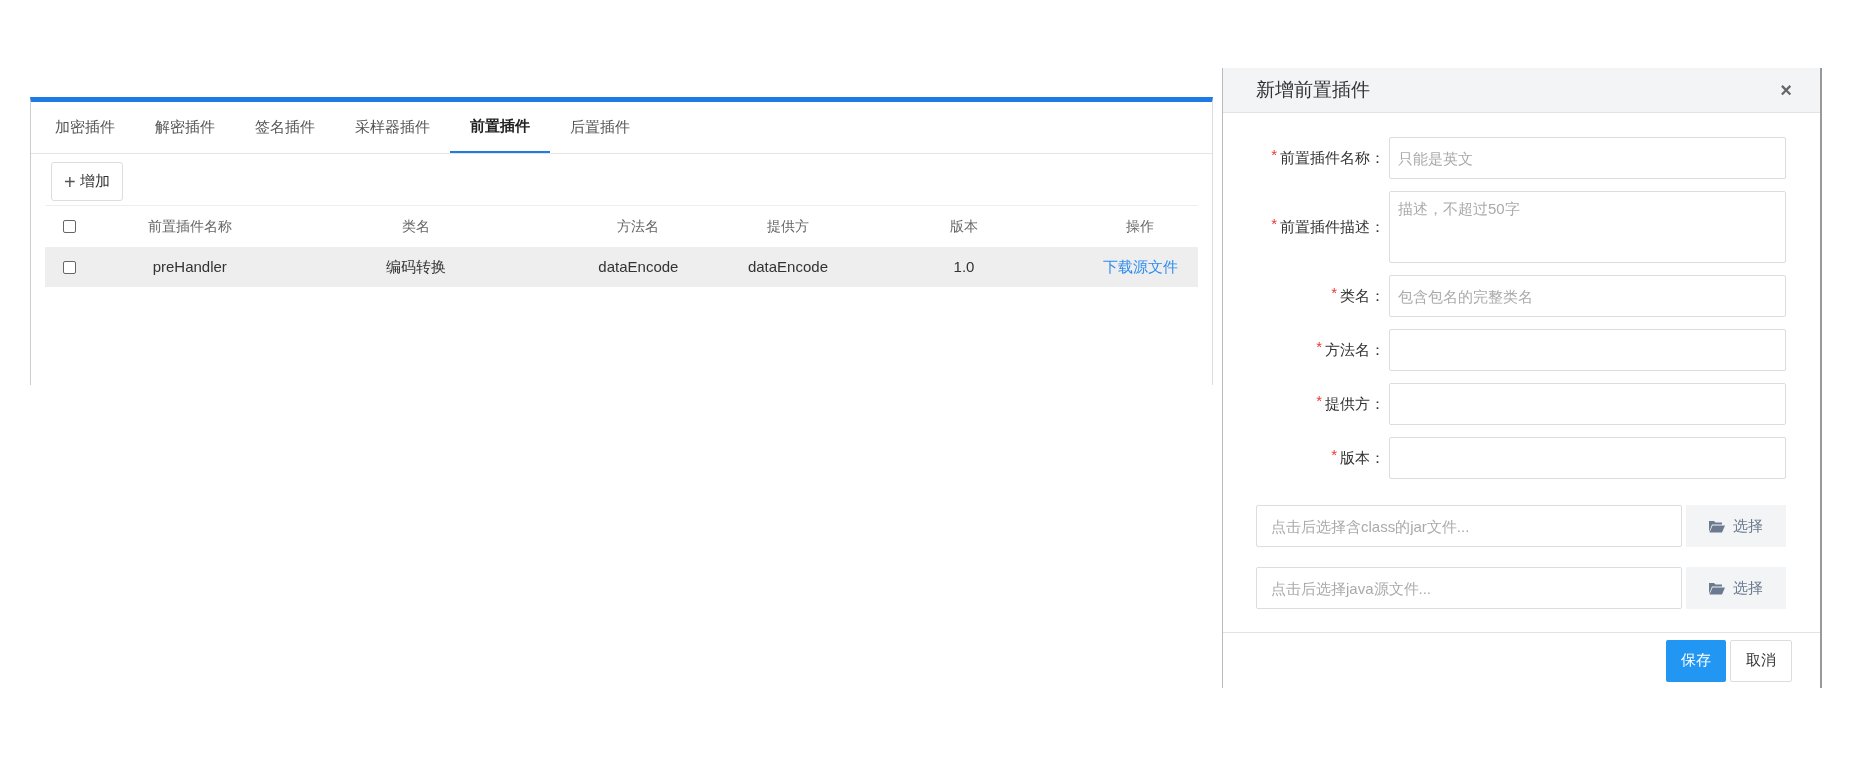 The width and height of the screenshot is (1873, 761). What do you see at coordinates (70, 181) in the screenshot?
I see `plus-icon: +` at bounding box center [70, 181].